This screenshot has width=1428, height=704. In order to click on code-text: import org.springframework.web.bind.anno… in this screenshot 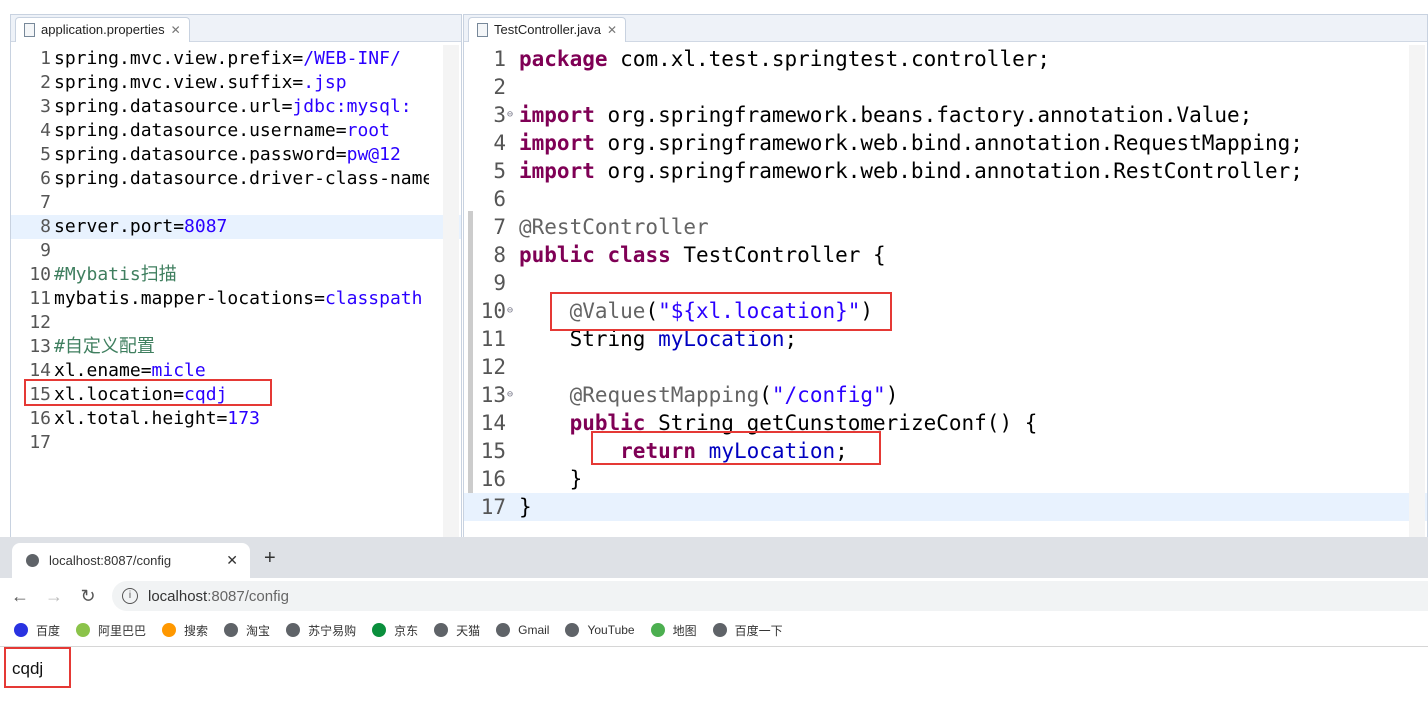, I will do `click(962, 171)`.